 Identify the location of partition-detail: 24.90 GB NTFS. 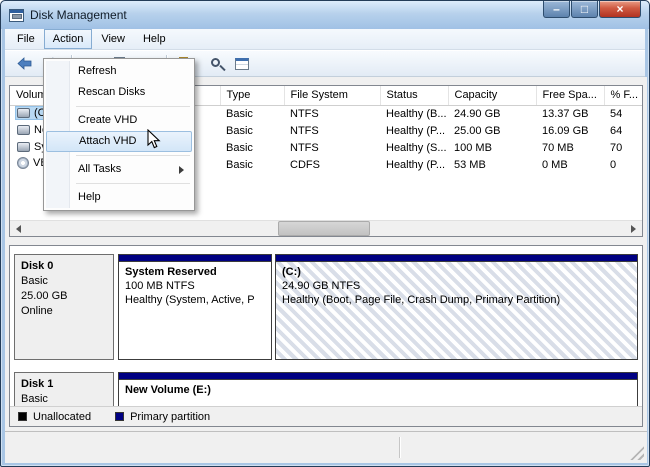
(321, 286).